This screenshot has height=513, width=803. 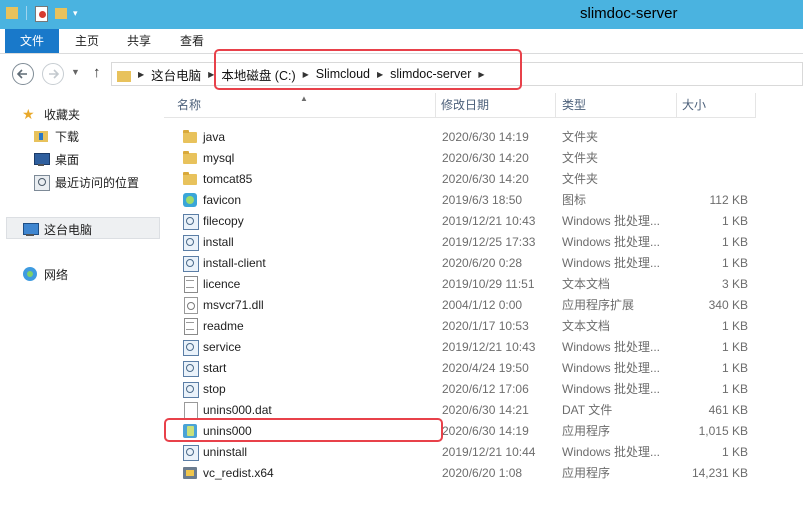 What do you see at coordinates (489, 220) in the screenshot?
I see `file-date: 2019/12/21 10:43` at bounding box center [489, 220].